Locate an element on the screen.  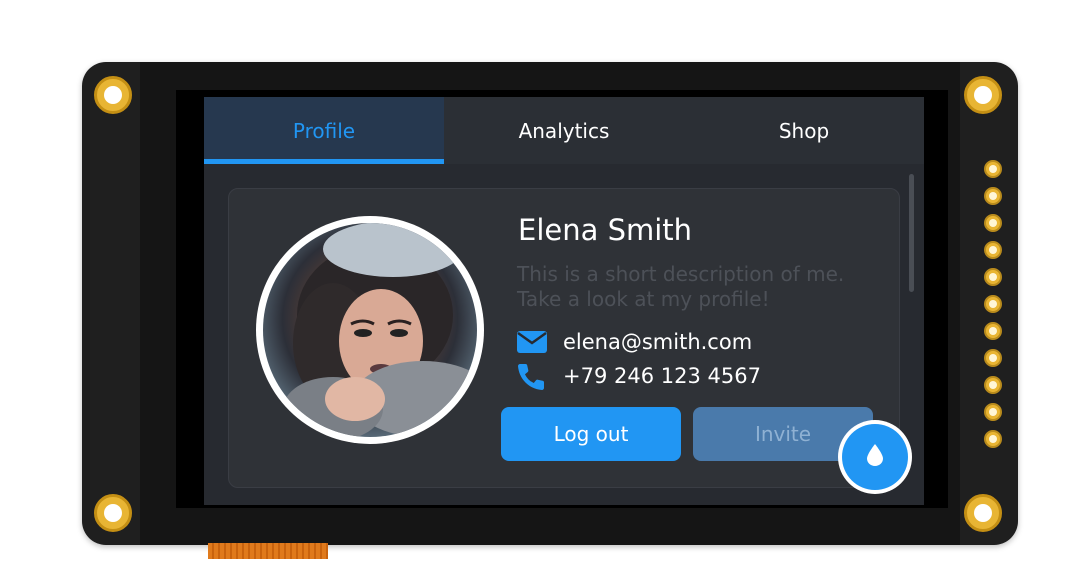
email-row: elena@smith.com is located at coordinates (634, 342).